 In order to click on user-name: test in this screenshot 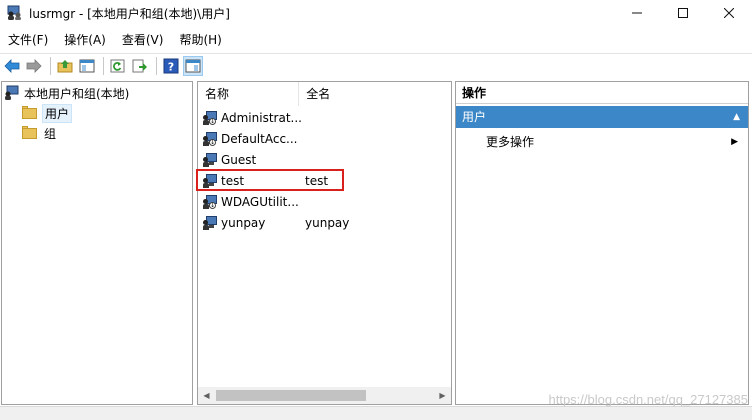, I will do `click(233, 180)`.